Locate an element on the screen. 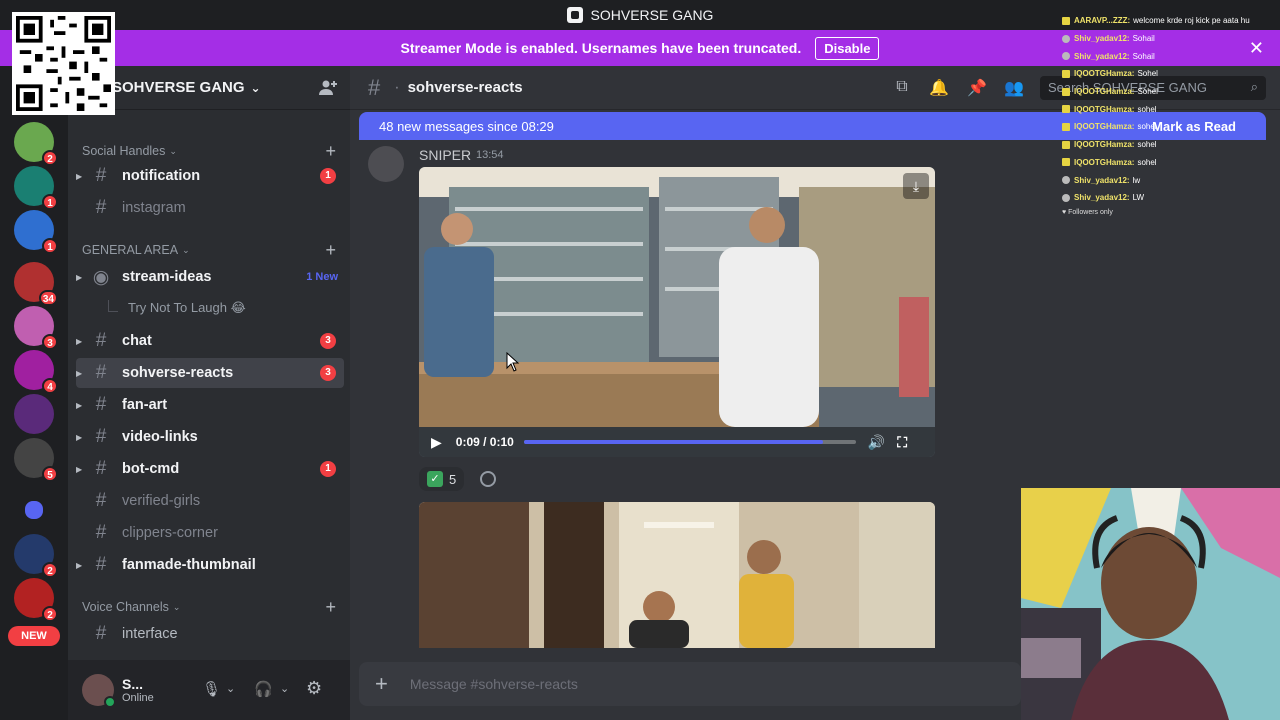 The image size is (1280, 720). volume-icon: 🔊 is located at coordinates (876, 442).